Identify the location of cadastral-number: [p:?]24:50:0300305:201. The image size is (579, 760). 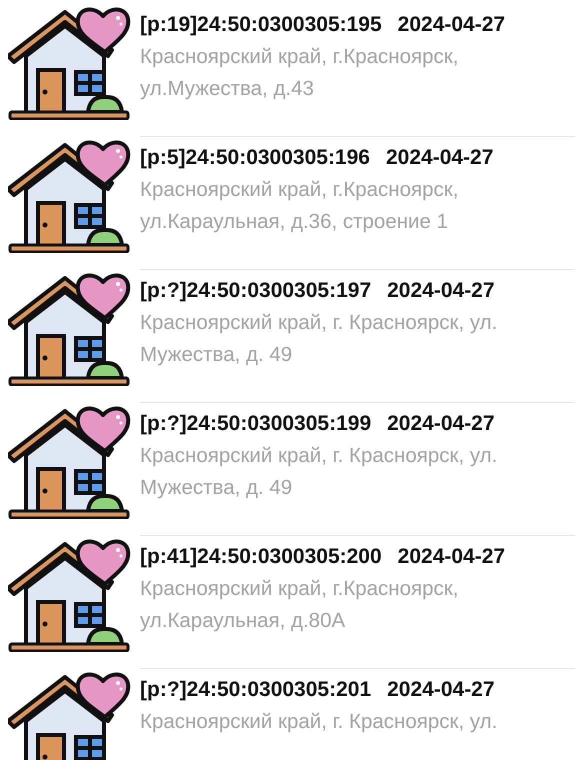
(256, 690).